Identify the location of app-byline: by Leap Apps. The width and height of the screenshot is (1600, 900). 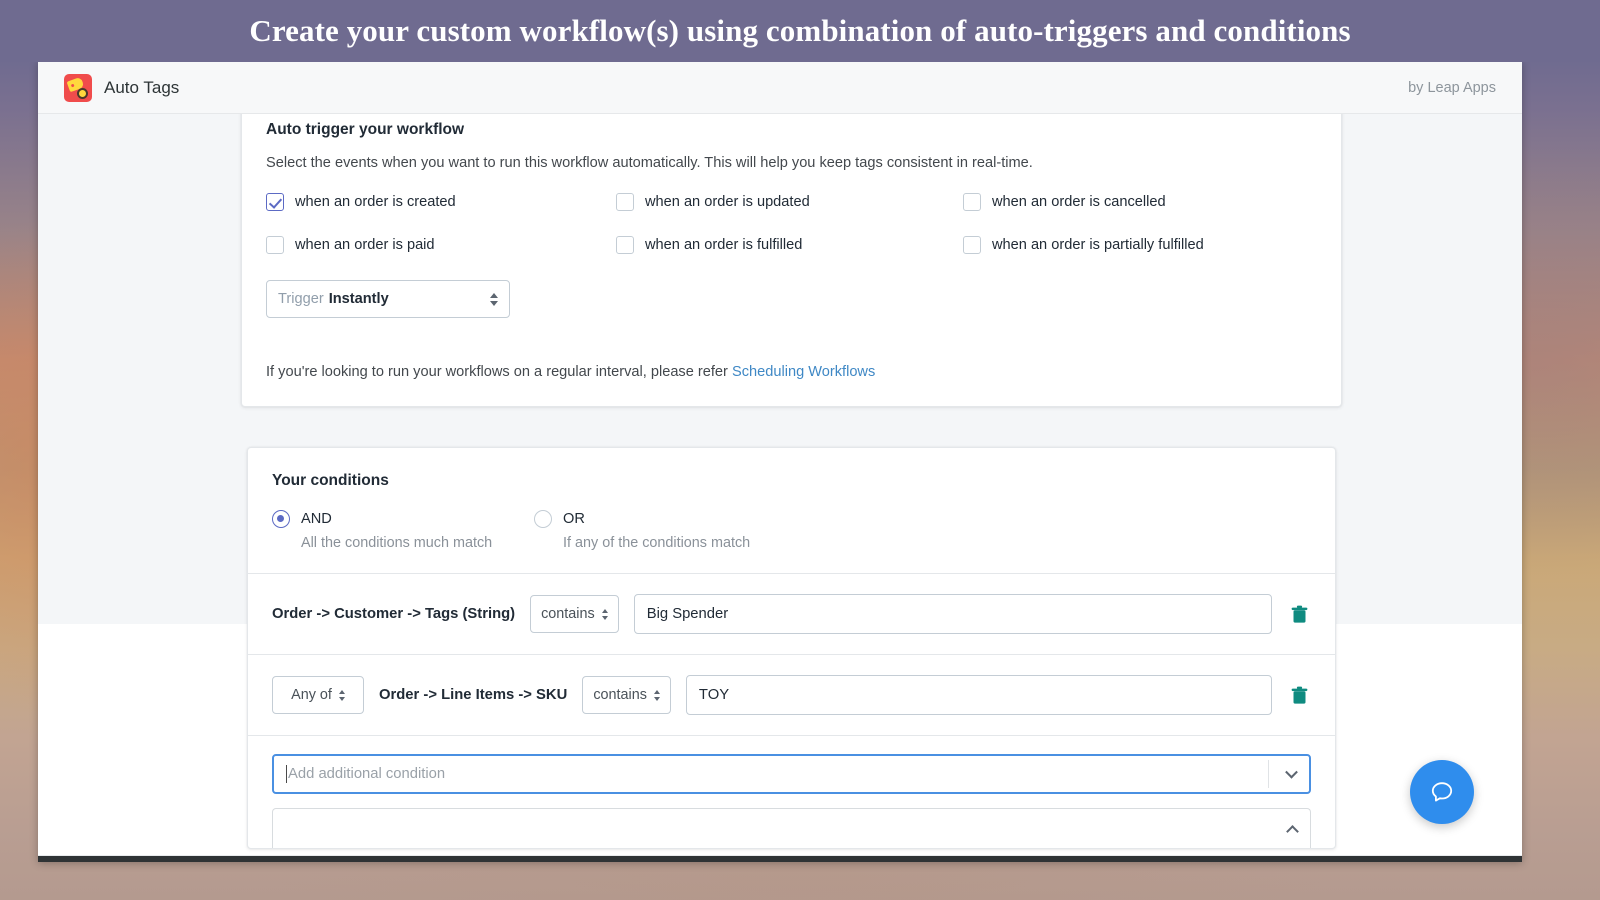
(1452, 87).